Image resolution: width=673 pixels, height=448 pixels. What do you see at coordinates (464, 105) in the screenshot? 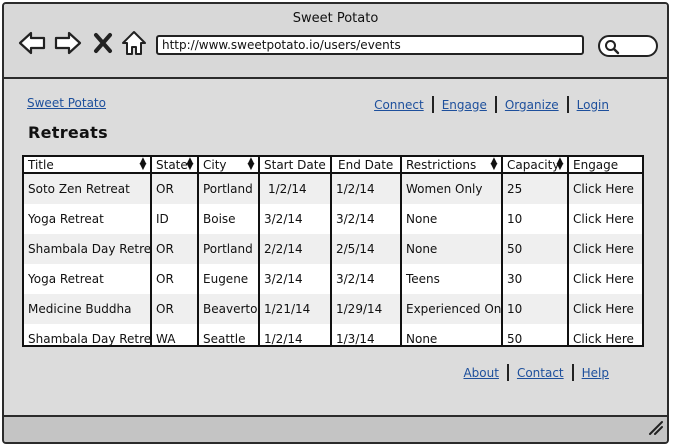
I see `nav-engage: Engage` at bounding box center [464, 105].